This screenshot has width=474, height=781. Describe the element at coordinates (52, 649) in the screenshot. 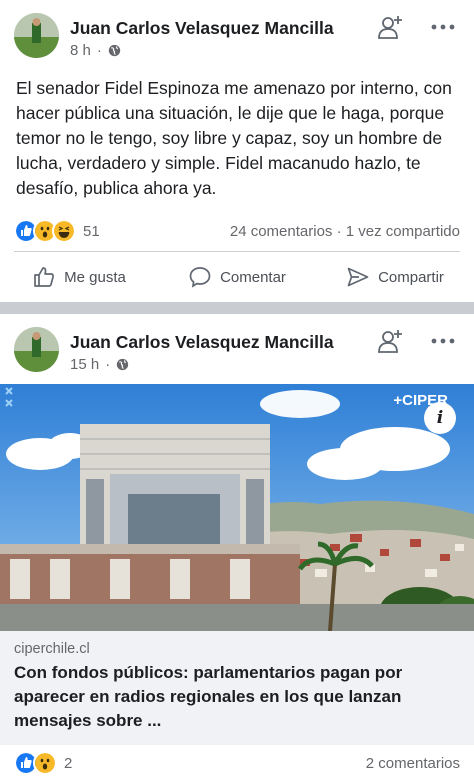

I see `link-domain: ciperchile.cl` at that location.